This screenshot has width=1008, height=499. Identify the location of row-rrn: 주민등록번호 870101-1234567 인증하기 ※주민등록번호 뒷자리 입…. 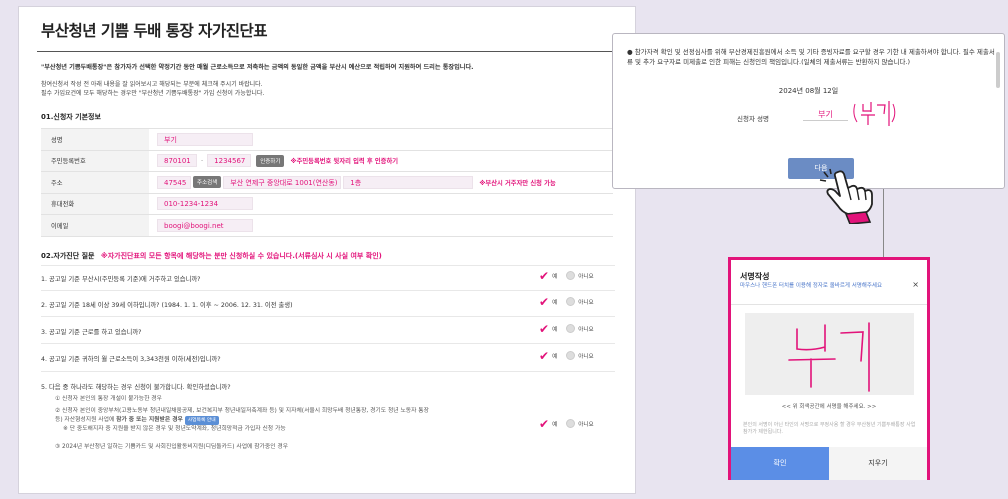
(327, 160).